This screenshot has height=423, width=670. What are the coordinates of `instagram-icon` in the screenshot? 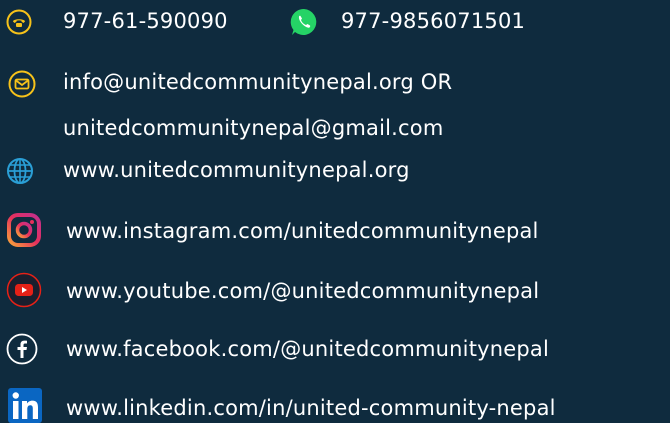 It's located at (24, 230).